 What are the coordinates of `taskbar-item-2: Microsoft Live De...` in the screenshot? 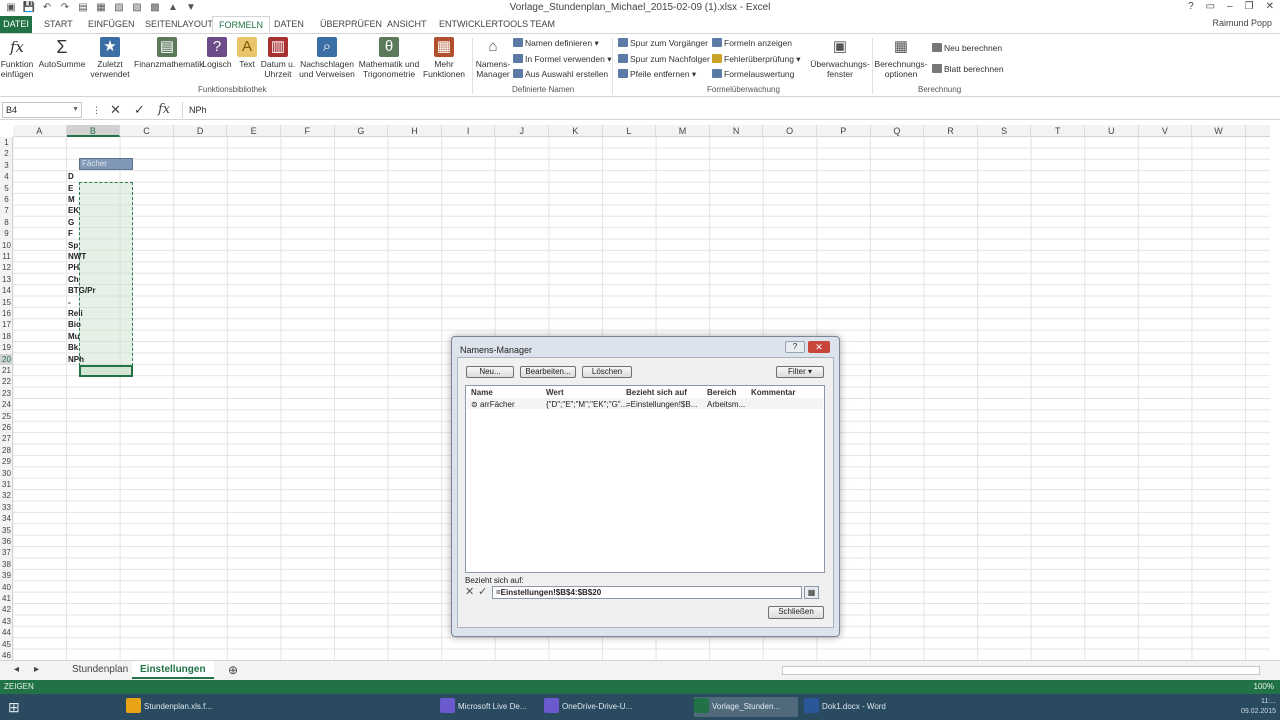 It's located at (489, 707).